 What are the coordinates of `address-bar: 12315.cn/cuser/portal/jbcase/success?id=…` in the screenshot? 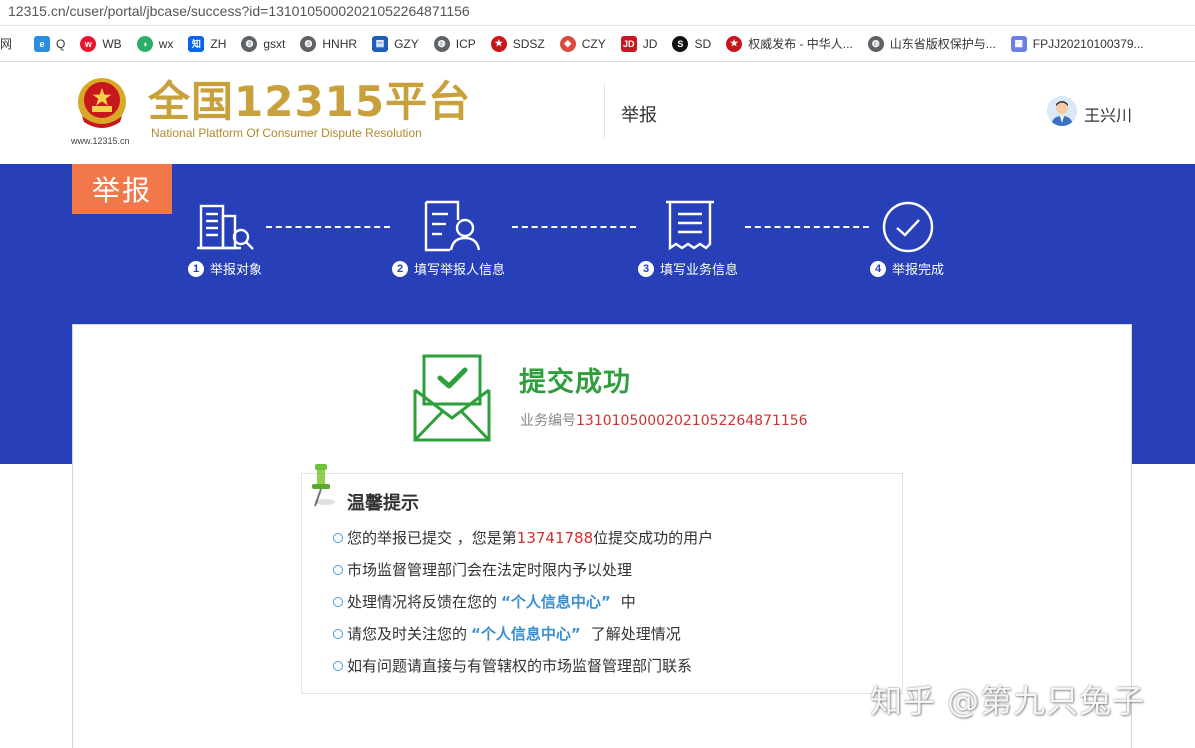 It's located at (597, 13).